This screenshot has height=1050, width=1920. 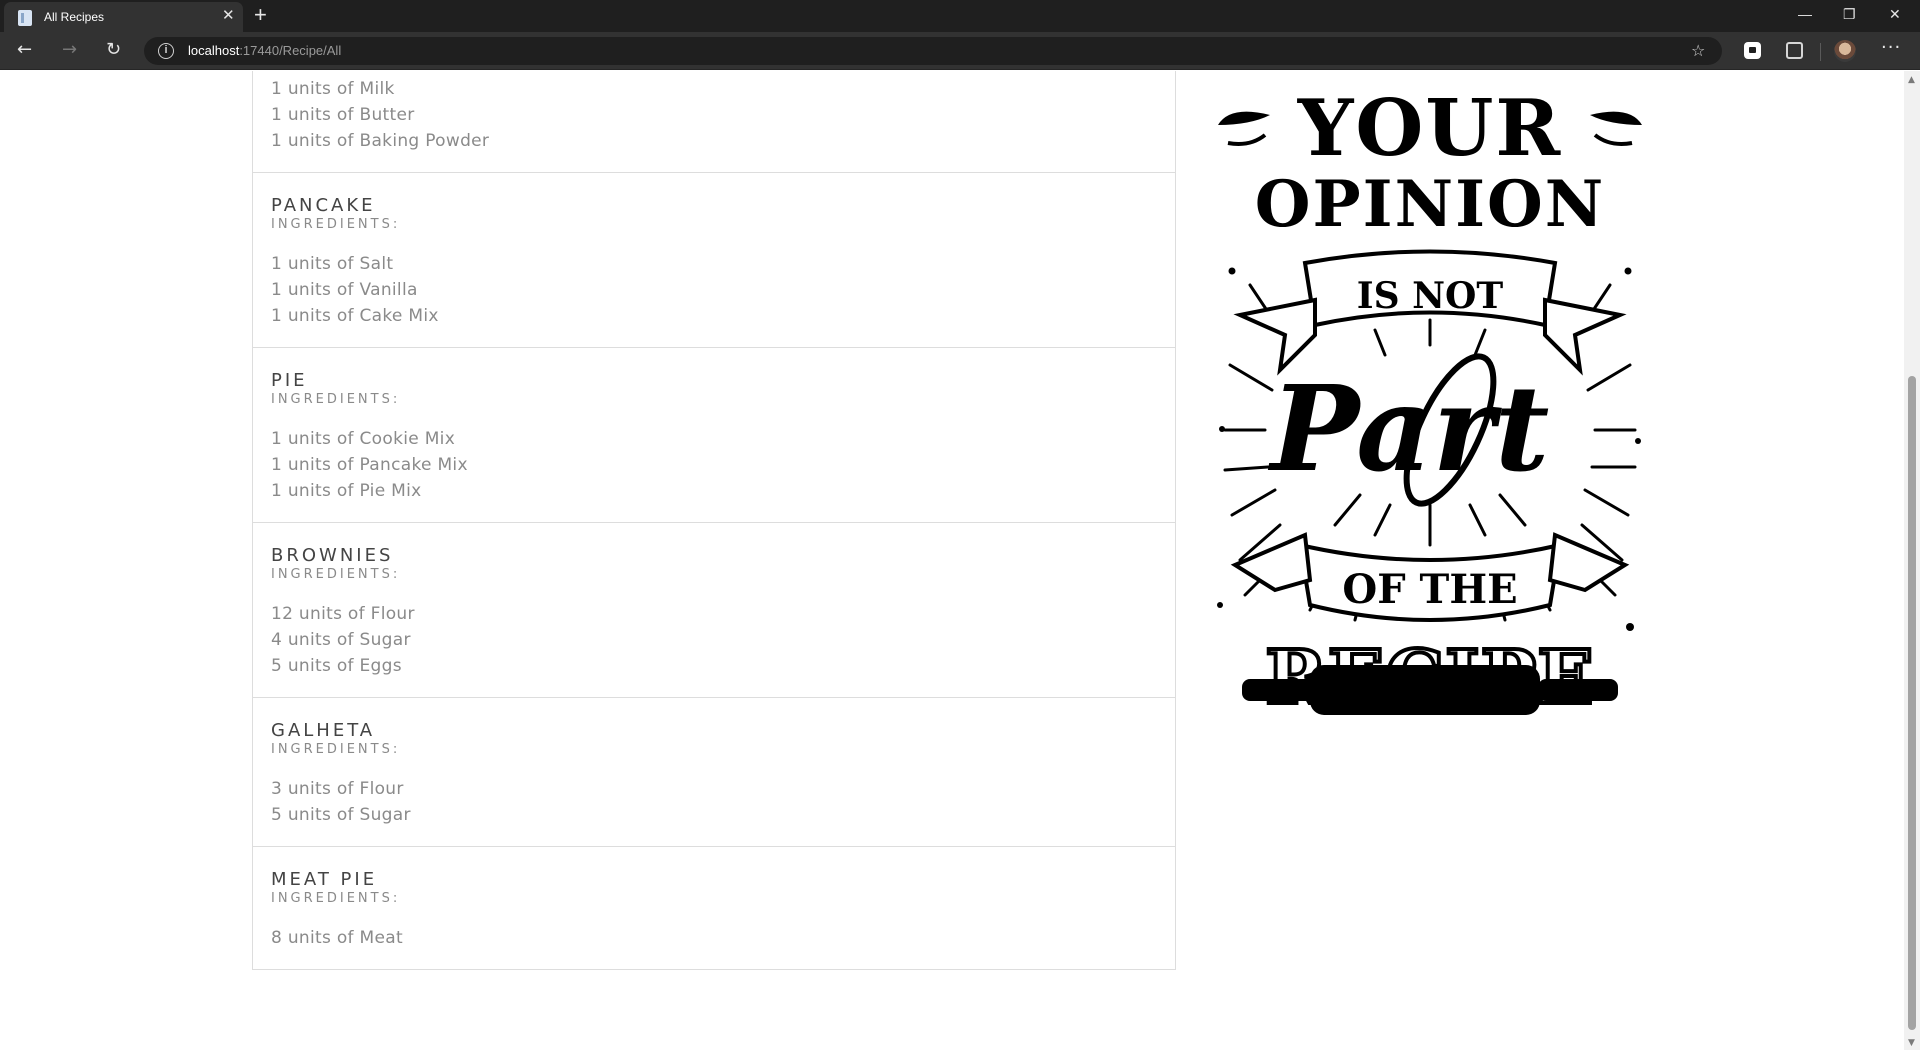 I want to click on ingredient-item: 1 units of Salt, so click(x=332, y=264).